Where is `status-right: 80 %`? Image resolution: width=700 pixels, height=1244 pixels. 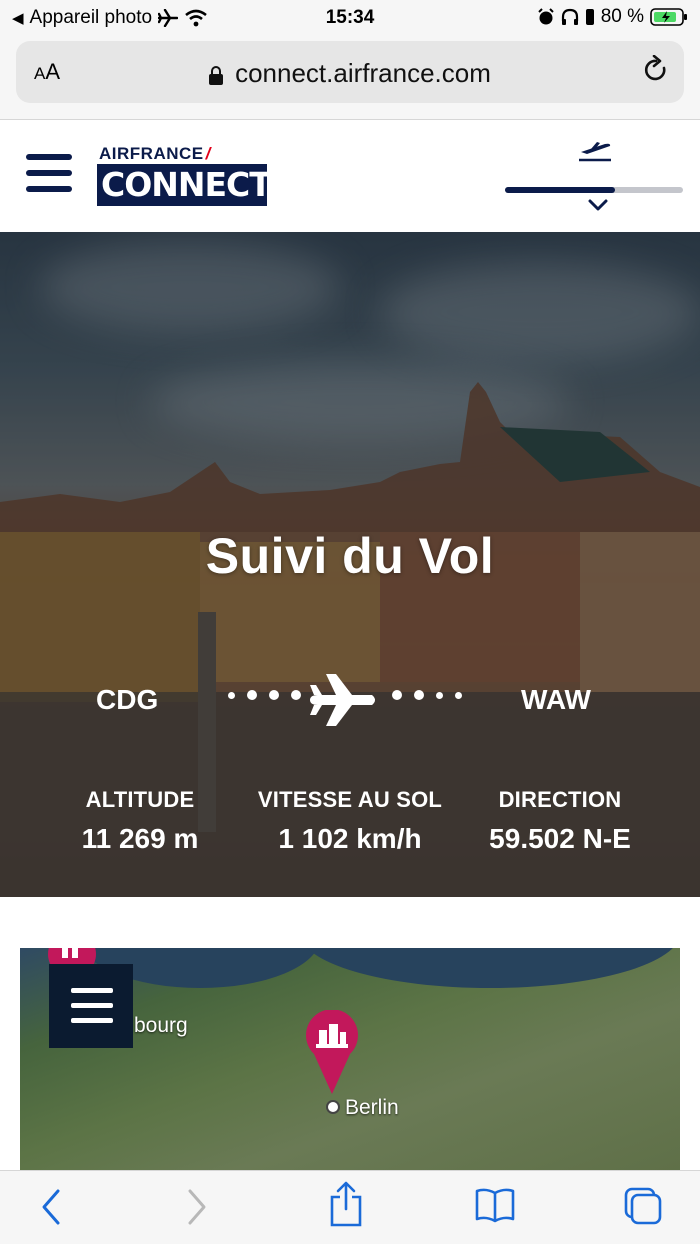
status-right: 80 % is located at coordinates (612, 17).